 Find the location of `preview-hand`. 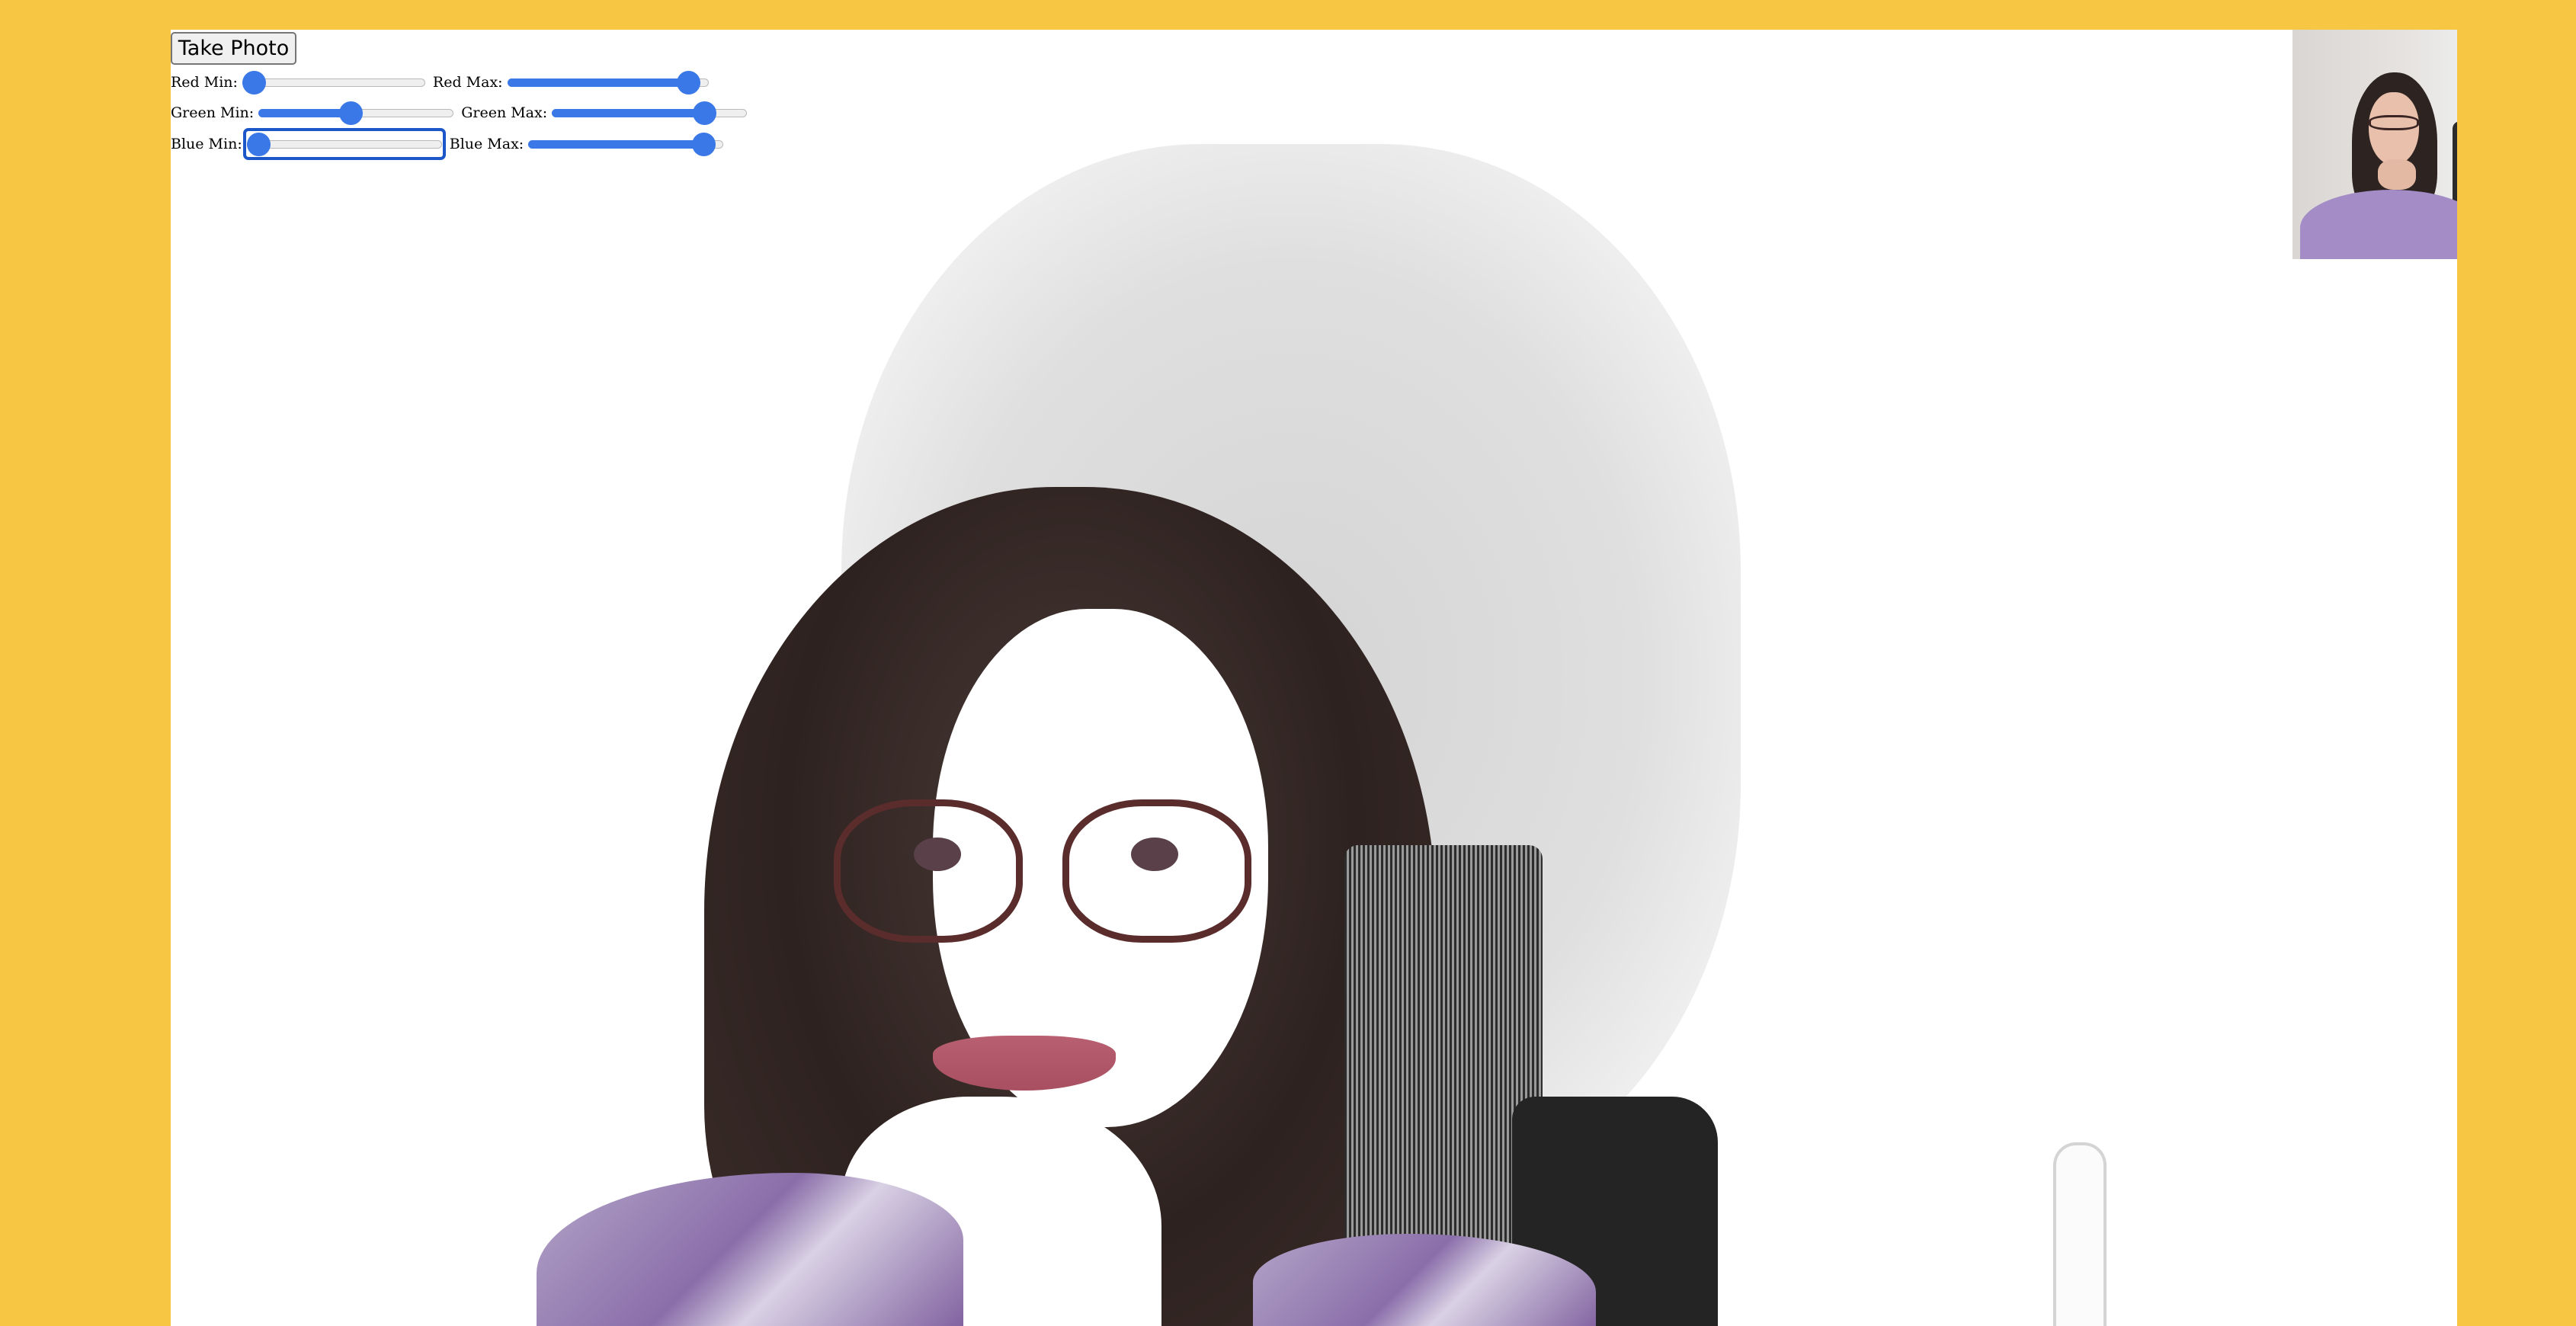

preview-hand is located at coordinates (2397, 174).